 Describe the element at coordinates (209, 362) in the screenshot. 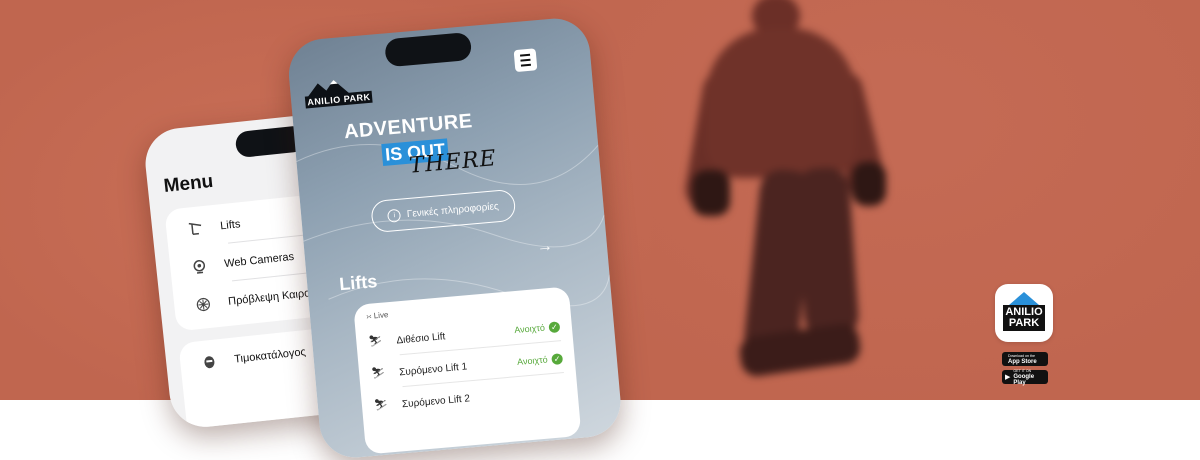

I see `ski-mask-icon` at that location.